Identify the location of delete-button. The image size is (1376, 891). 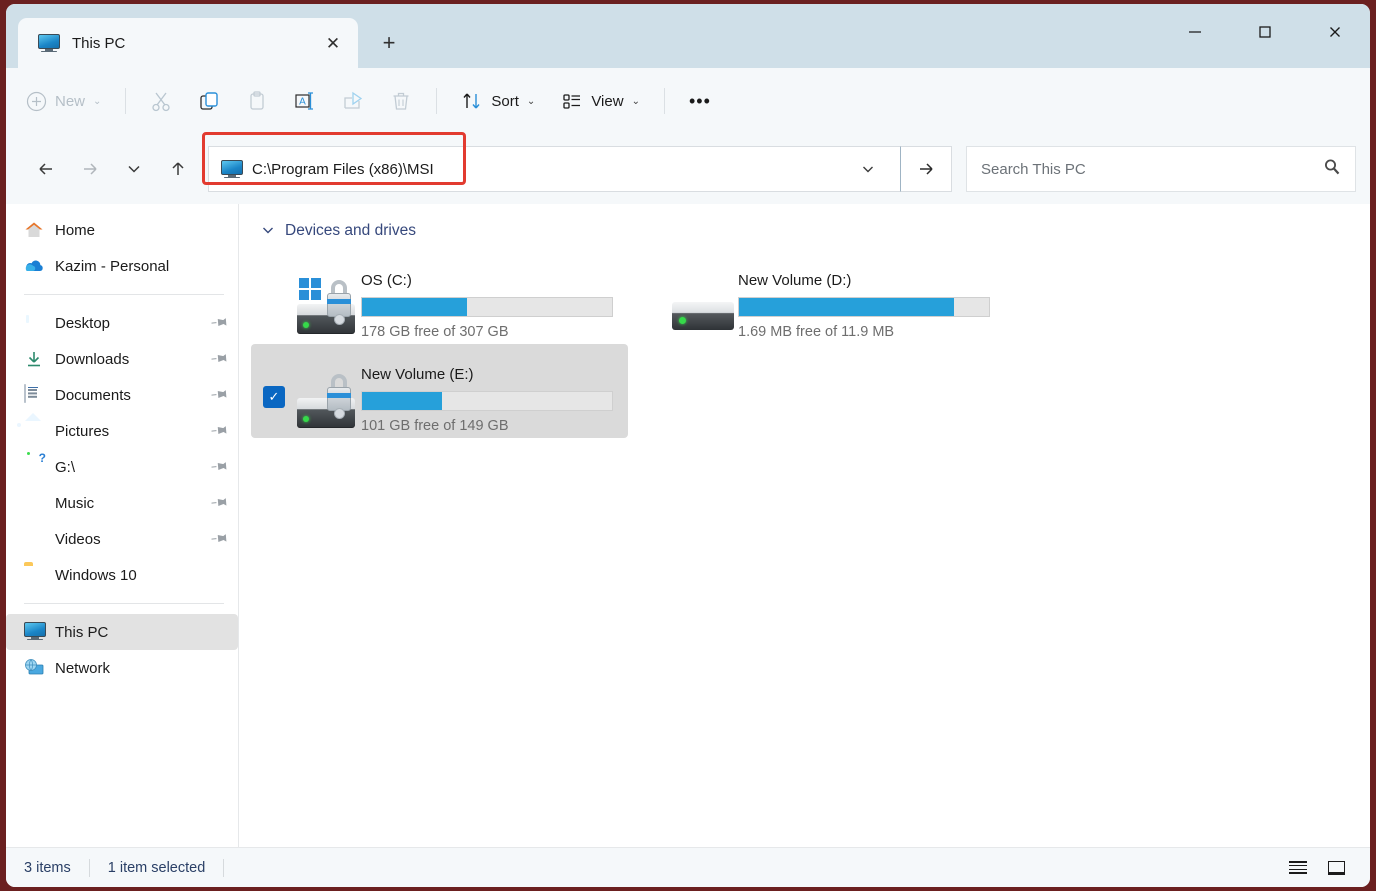
(401, 101).